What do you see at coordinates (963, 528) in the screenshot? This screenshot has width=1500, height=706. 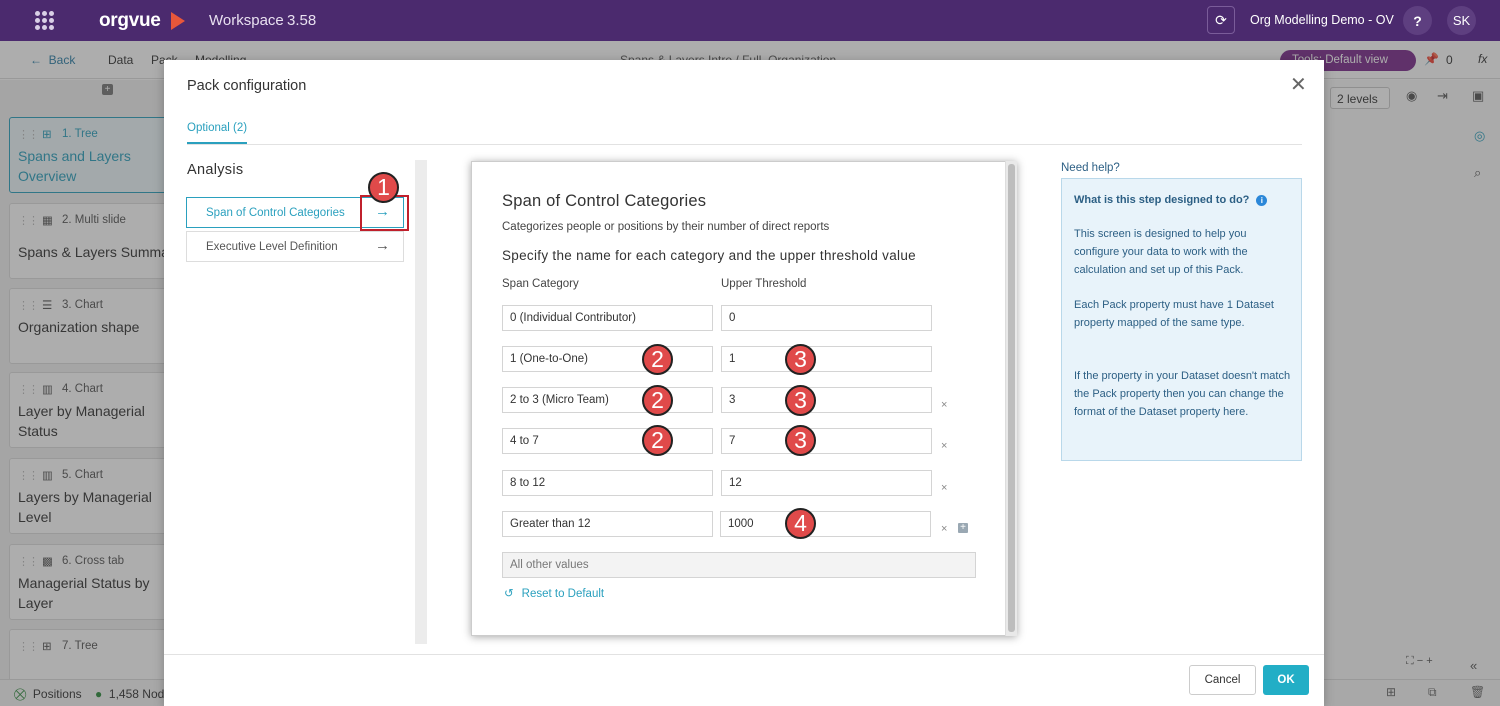 I see `add-row-icon: +` at bounding box center [963, 528].